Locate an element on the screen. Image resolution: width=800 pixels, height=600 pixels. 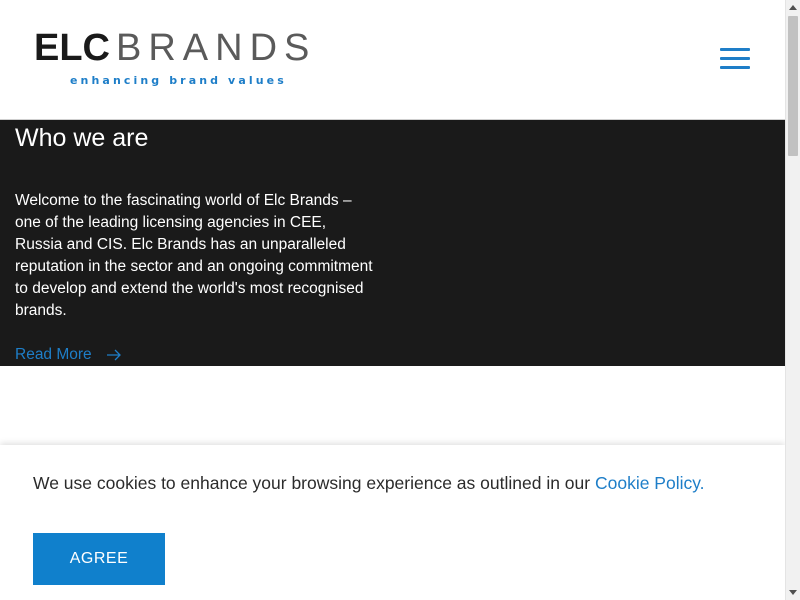
scroll-up-arrow-icon is located at coordinates (793, 7).